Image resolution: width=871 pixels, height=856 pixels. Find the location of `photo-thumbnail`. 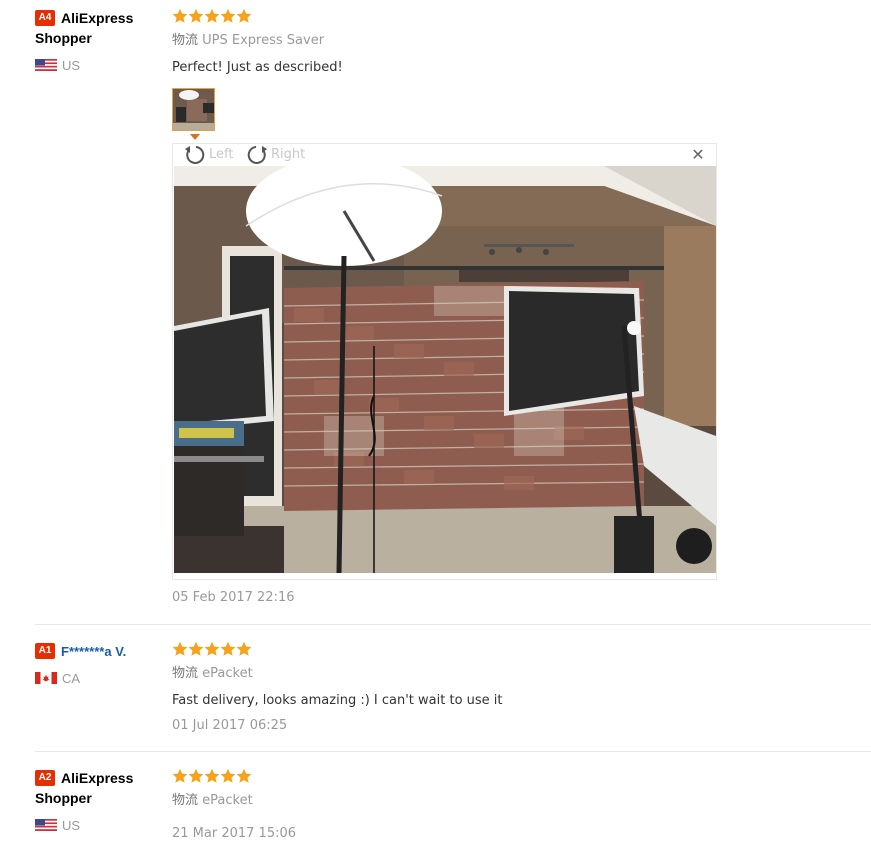

photo-thumbnail is located at coordinates (193, 109).